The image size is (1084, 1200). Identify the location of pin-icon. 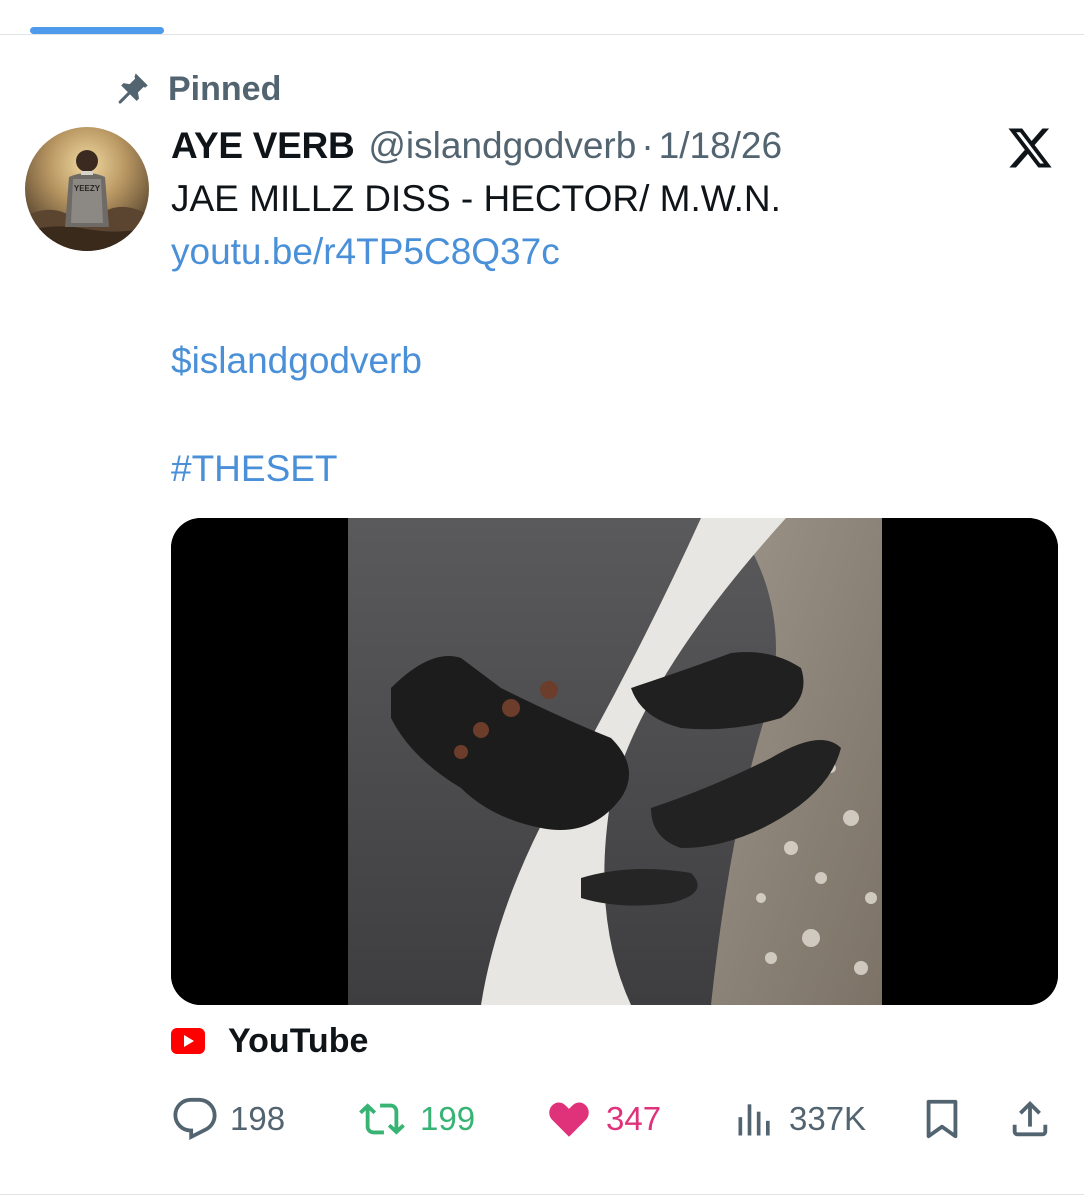
(133, 88).